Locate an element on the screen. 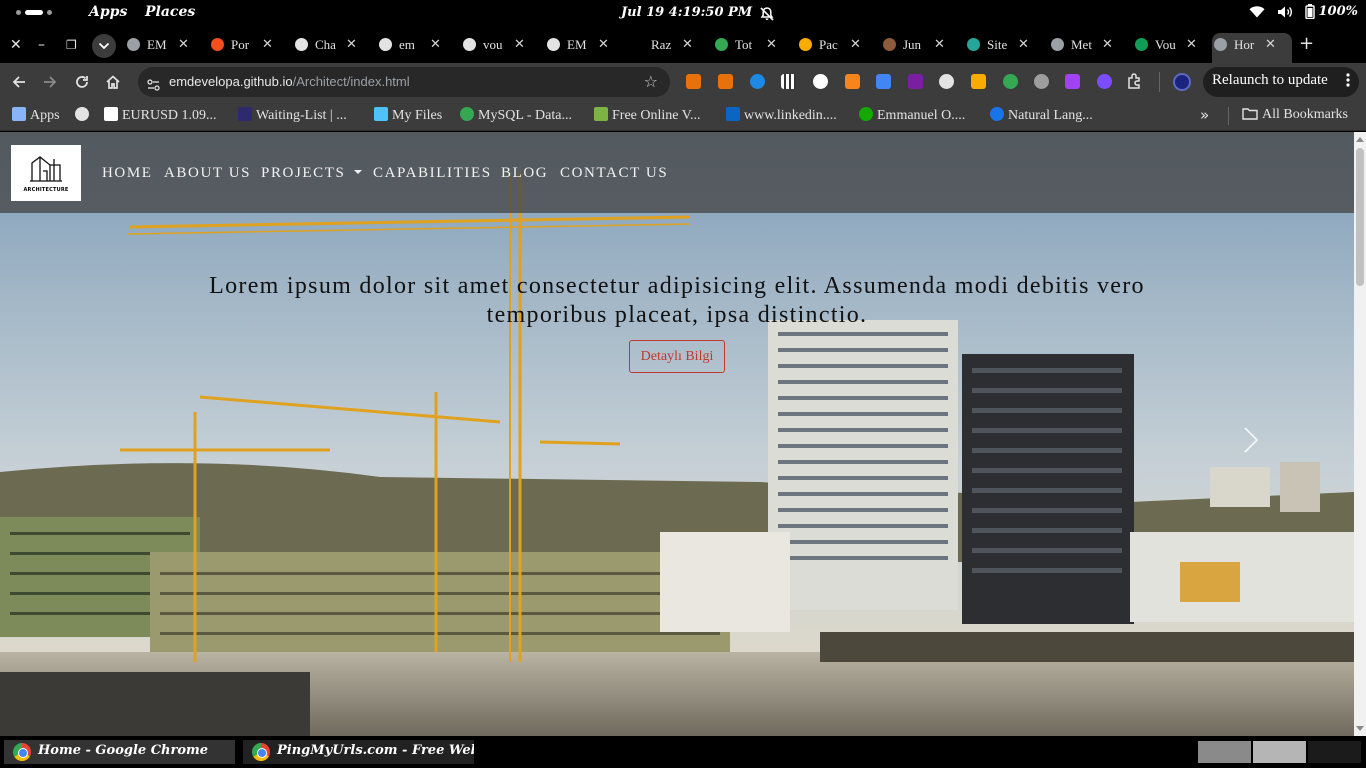 The height and width of the screenshot is (768, 1366). home-button is located at coordinates (113, 82).